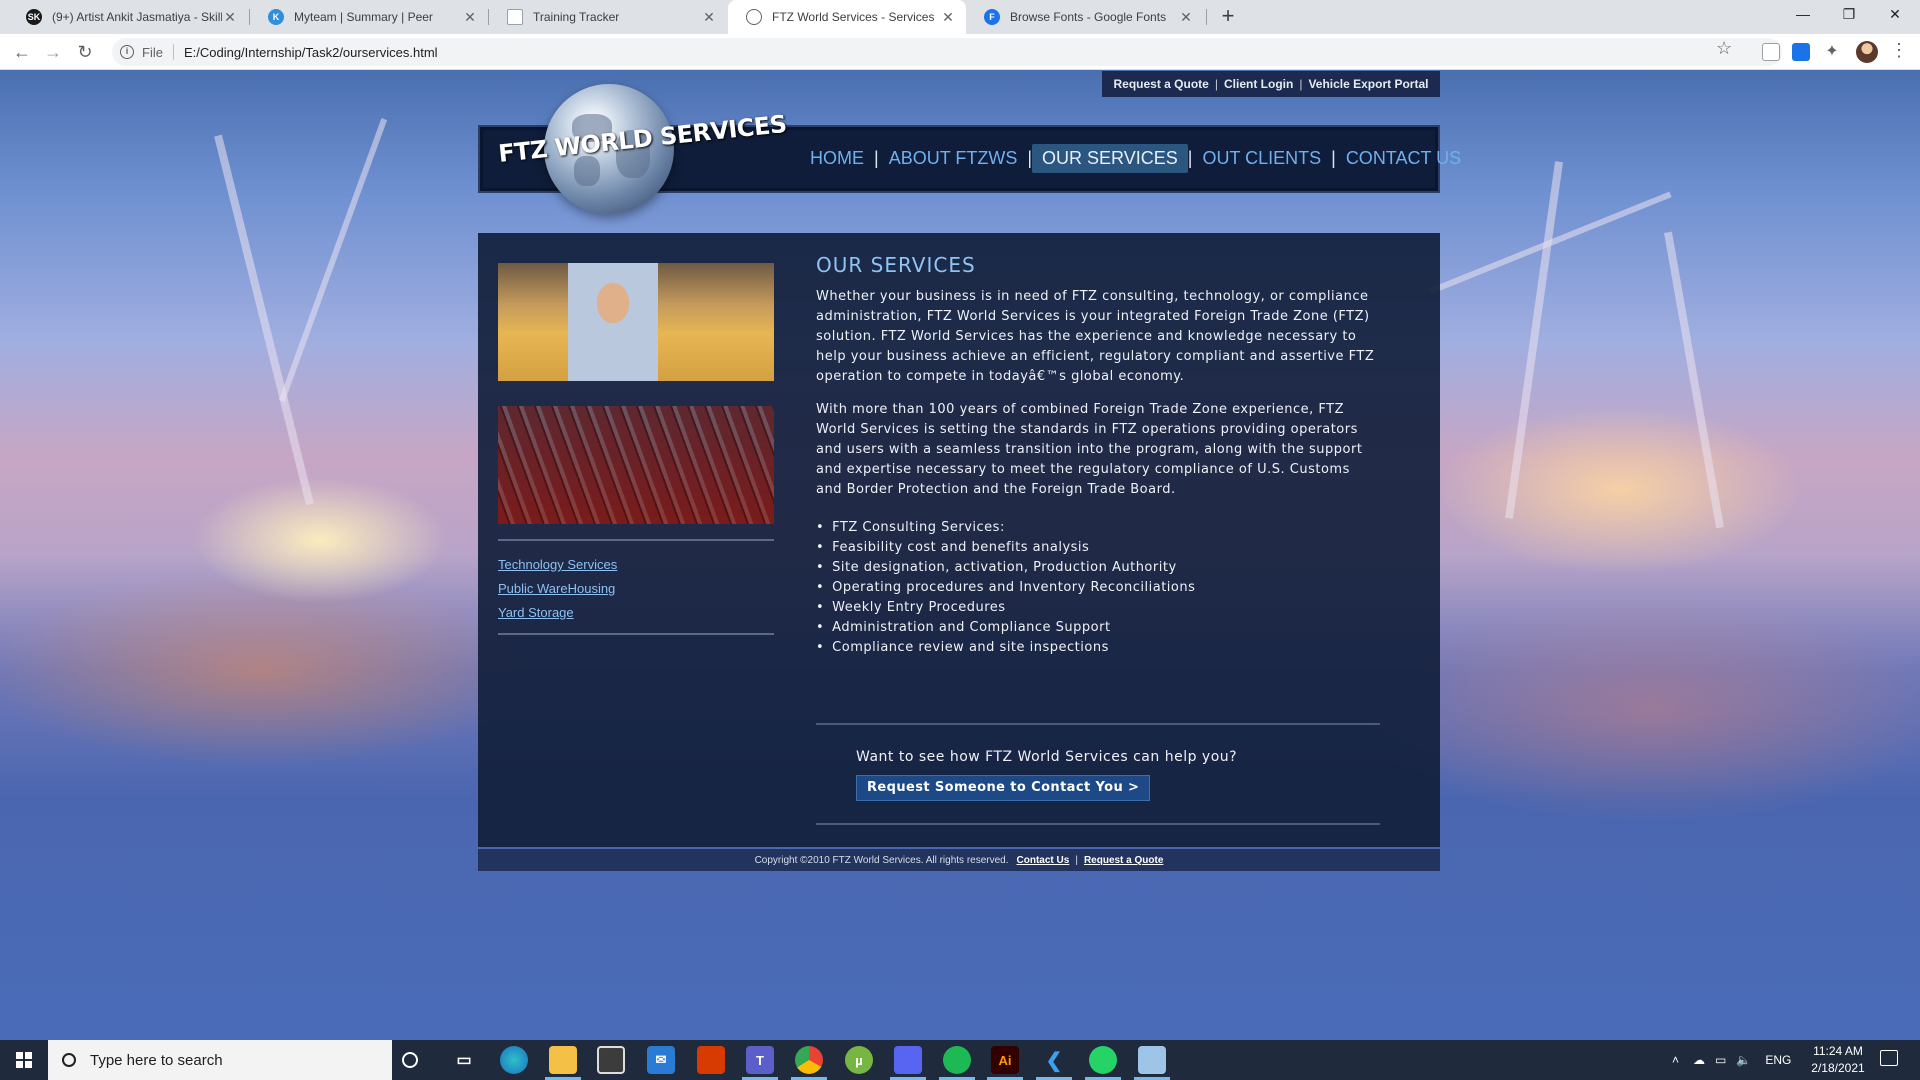  Describe the element at coordinates (563, 1060) in the screenshot. I see `file-explorer-icon` at that location.